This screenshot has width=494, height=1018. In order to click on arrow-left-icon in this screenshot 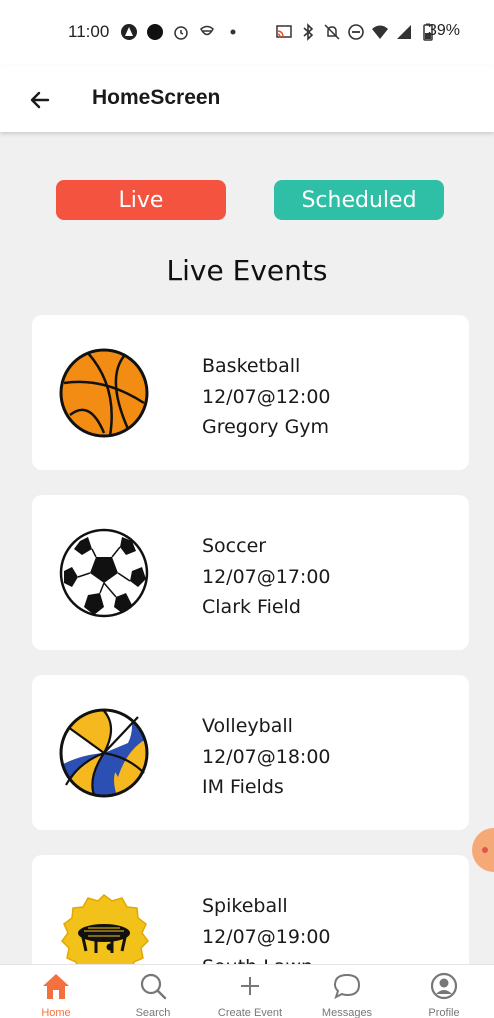, I will do `click(40, 100)`.